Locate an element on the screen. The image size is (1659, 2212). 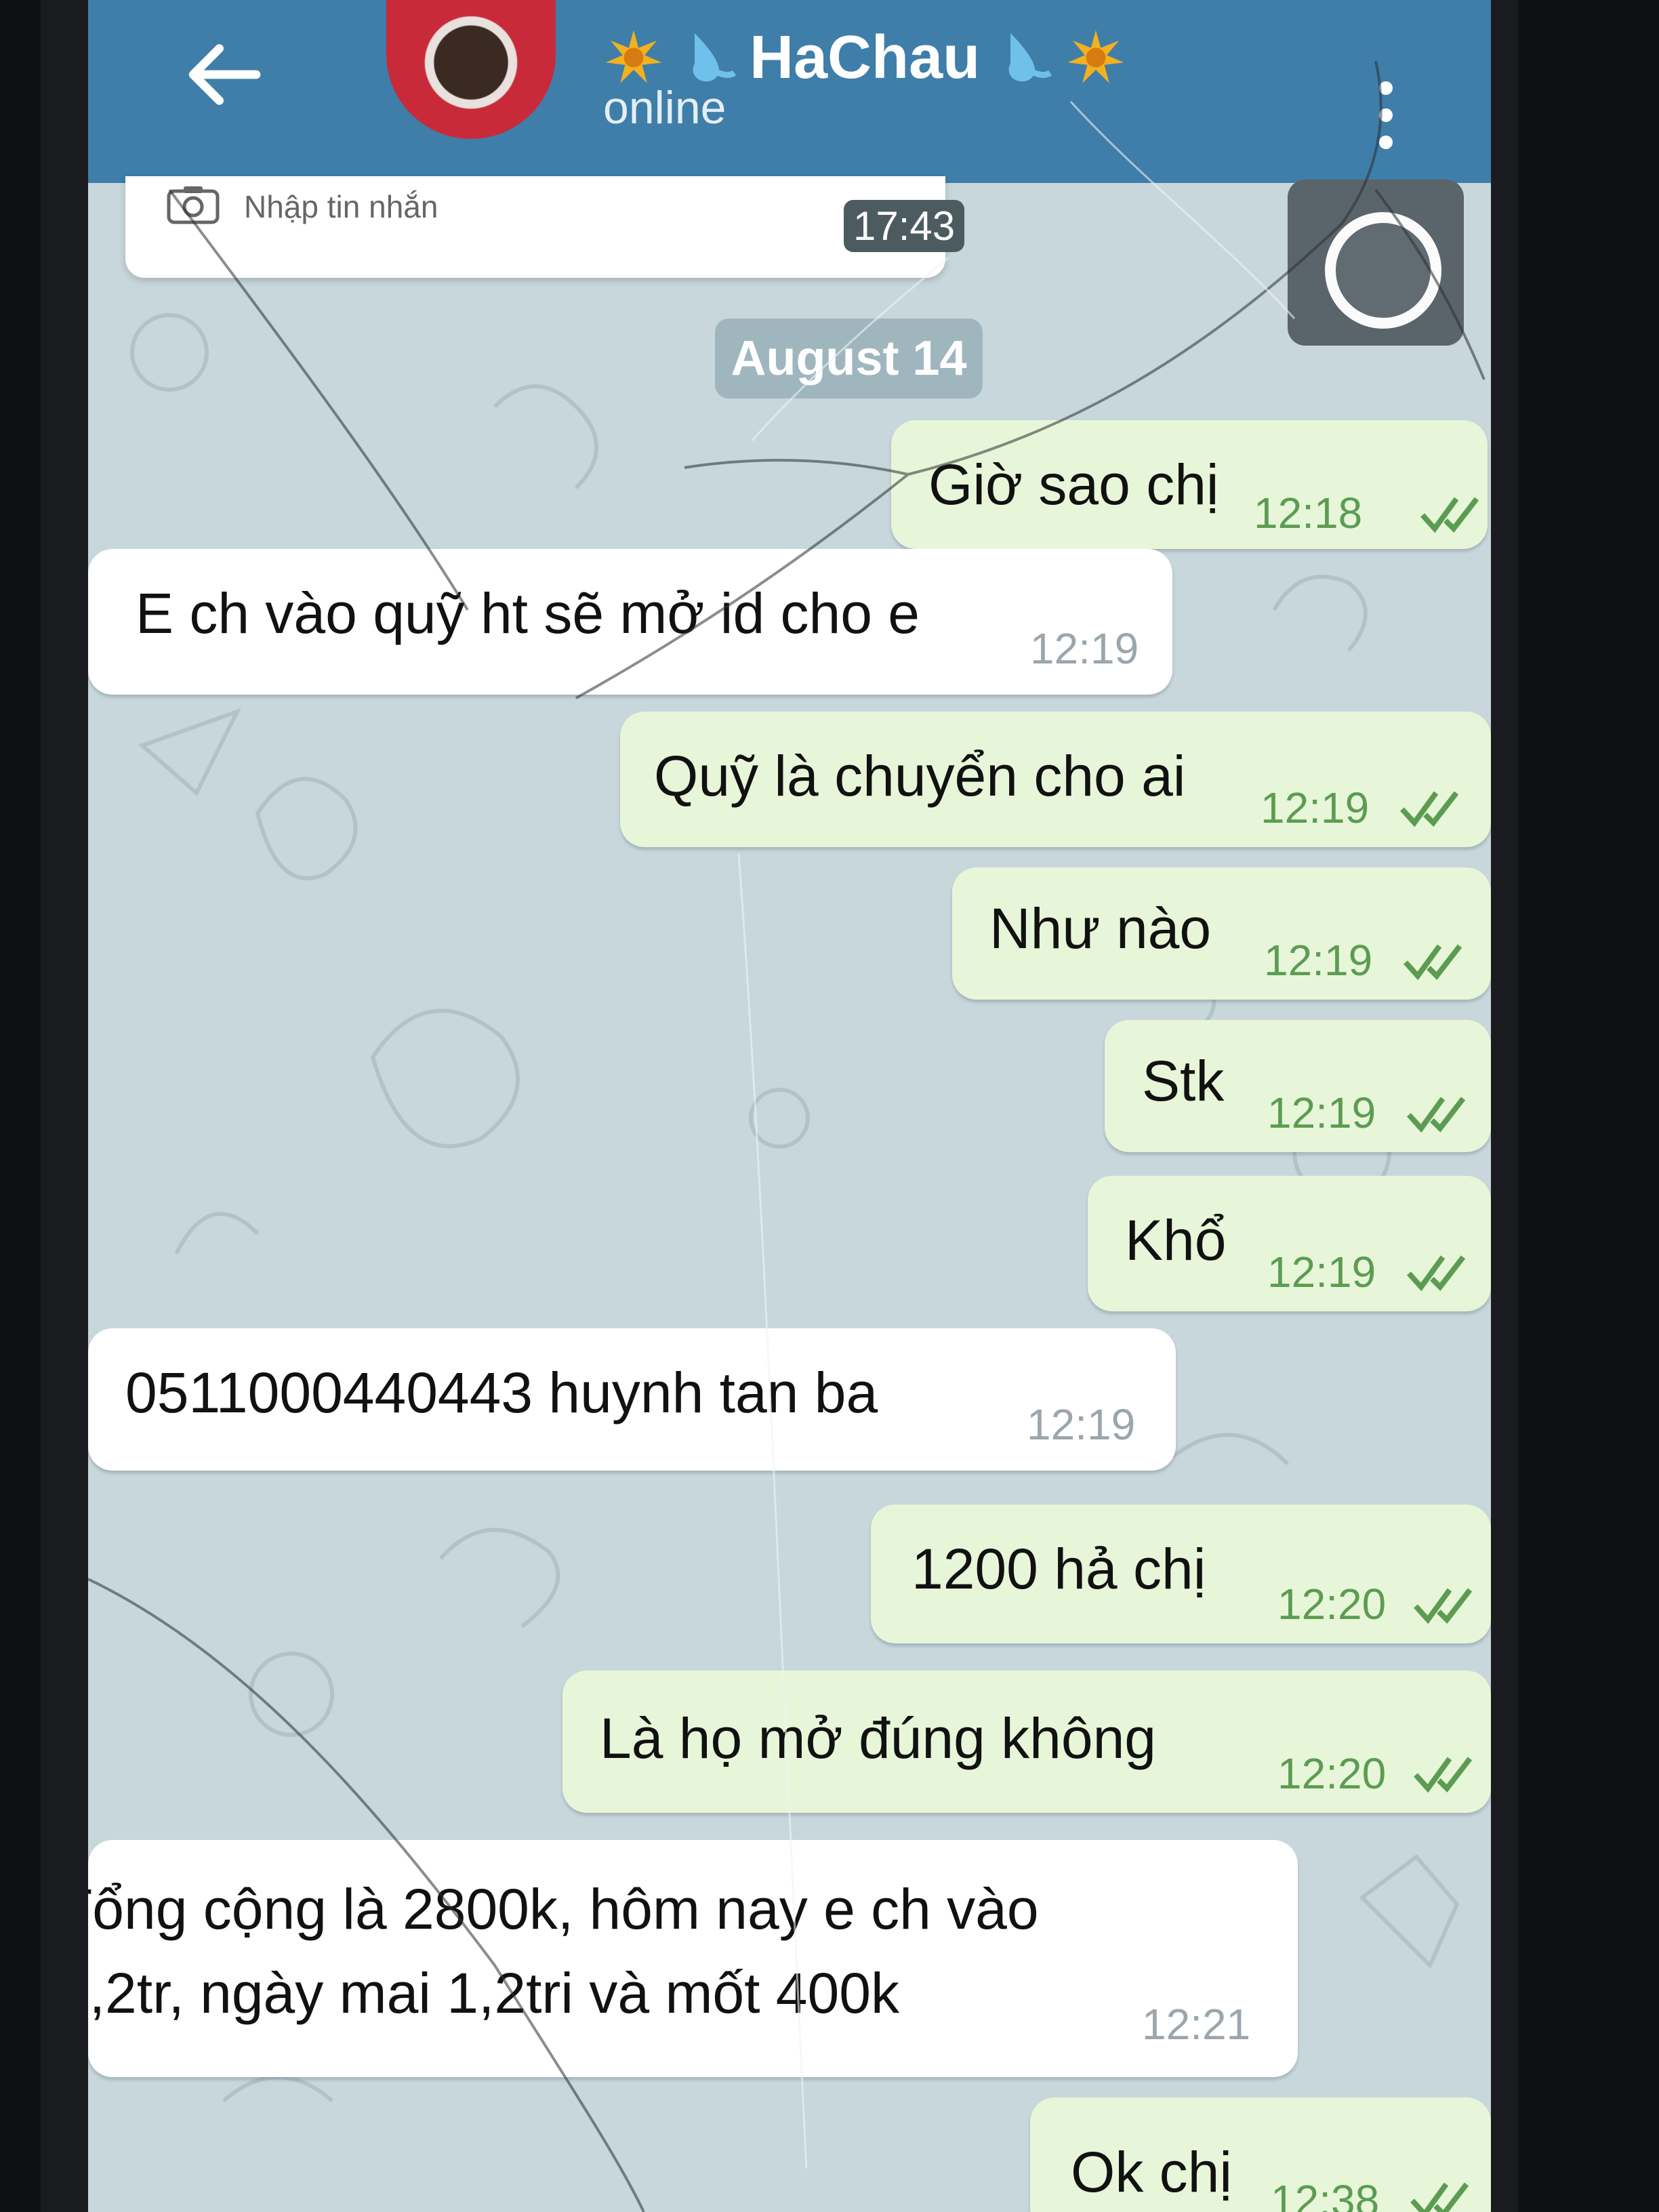
message-input-placeholder: Nhập tin nhắn is located at coordinates (341, 207).